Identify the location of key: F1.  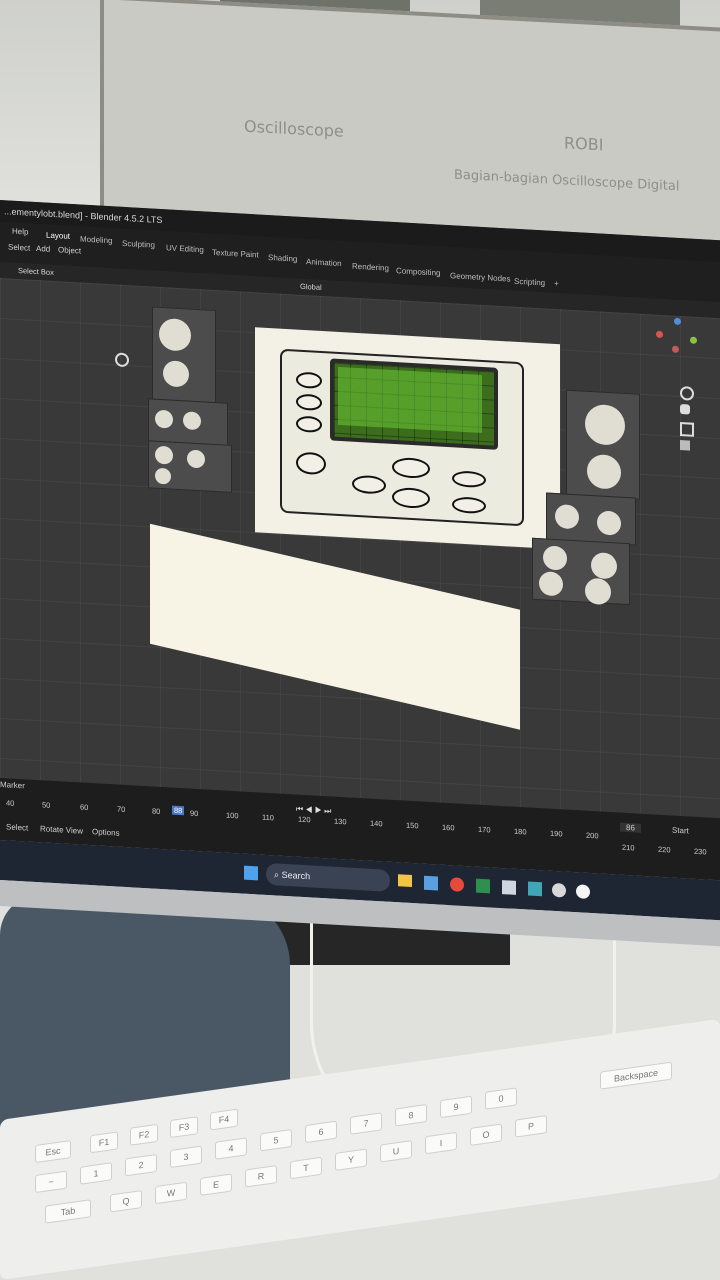
(104, 1142).